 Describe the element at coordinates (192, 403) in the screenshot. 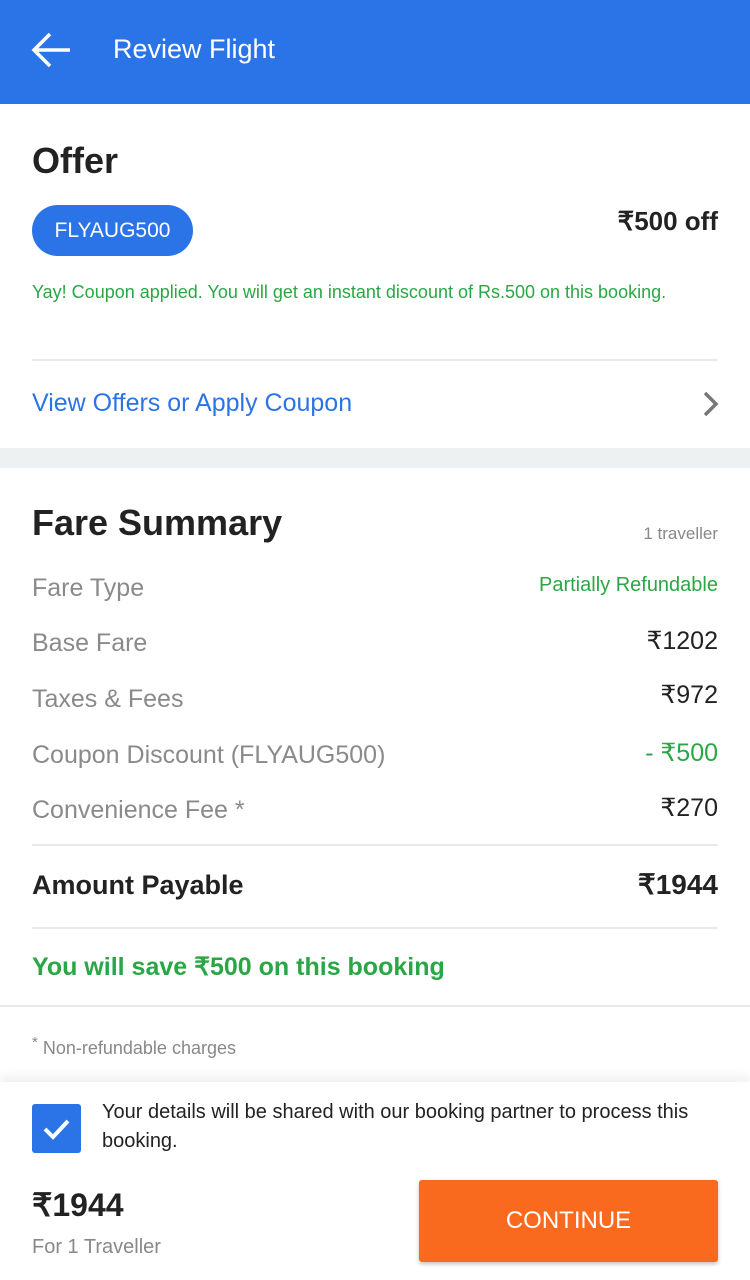

I see `view-offers-link: View Offers or Apply Coupon` at that location.